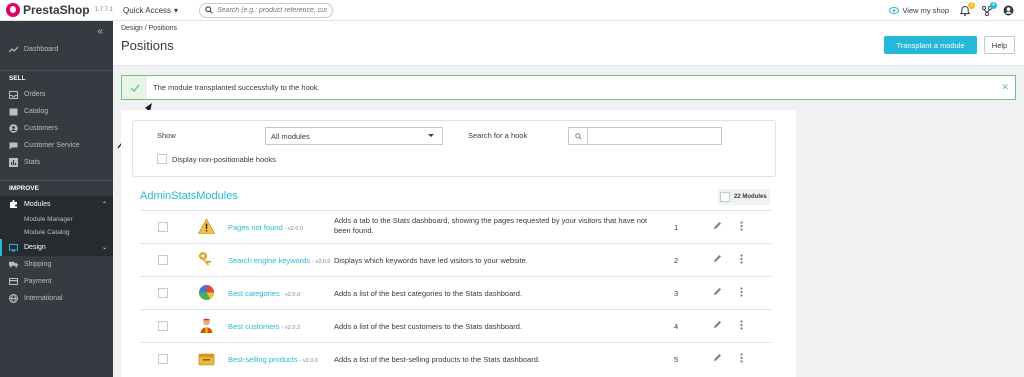 This screenshot has height=377, width=1024. I want to click on double-chevron-left-icon: «, so click(100, 31).